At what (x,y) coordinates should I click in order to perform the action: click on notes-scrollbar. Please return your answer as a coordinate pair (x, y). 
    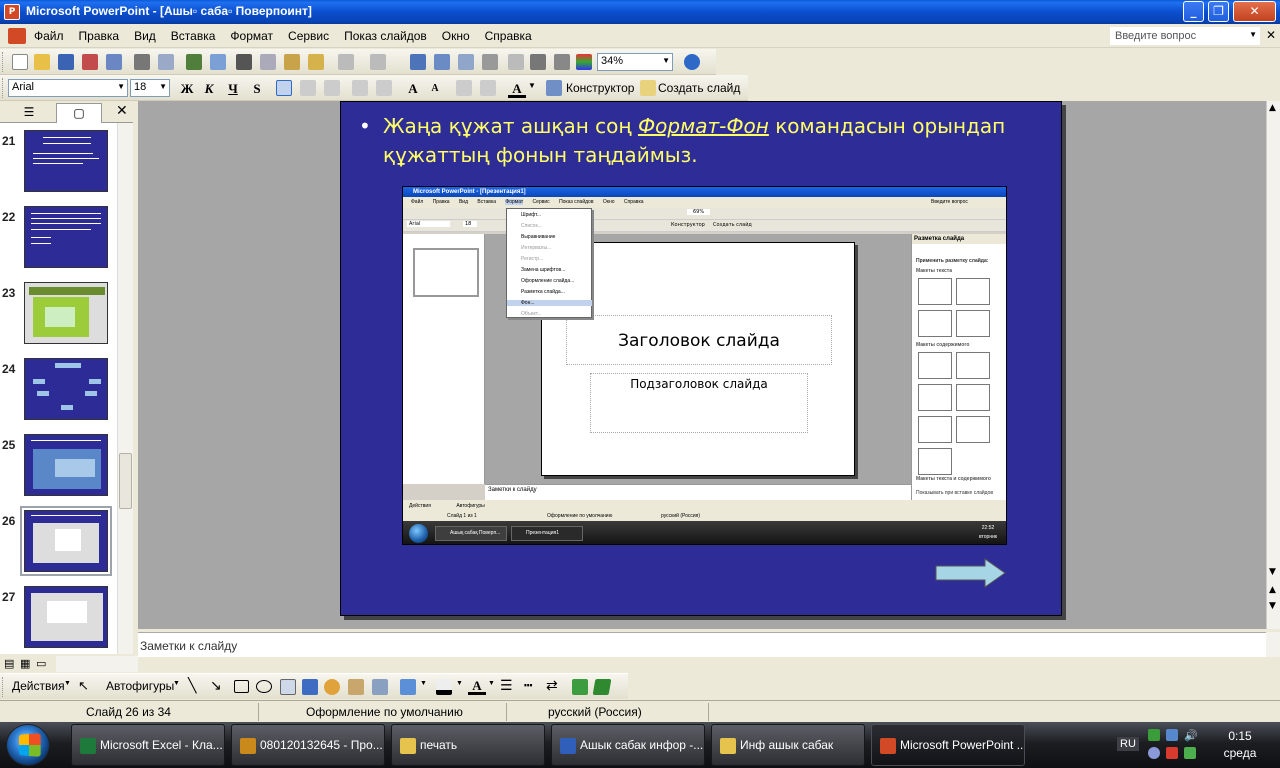
    Looking at the image, I should click on (1273, 644).